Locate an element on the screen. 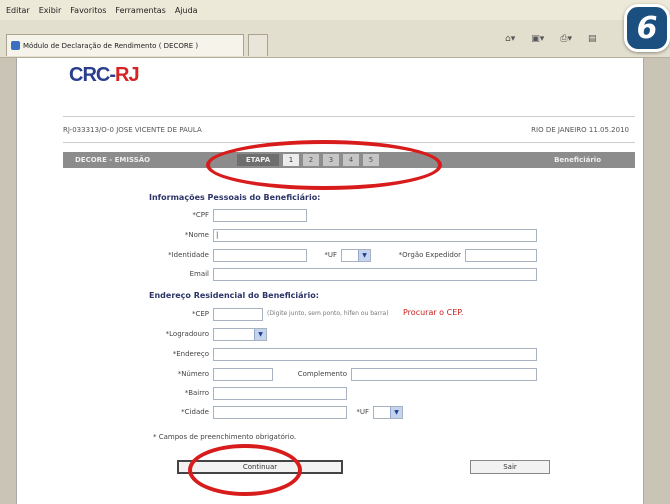 Image resolution: width=670 pixels, height=504 pixels. uf2-select: ▼ is located at coordinates (388, 412).